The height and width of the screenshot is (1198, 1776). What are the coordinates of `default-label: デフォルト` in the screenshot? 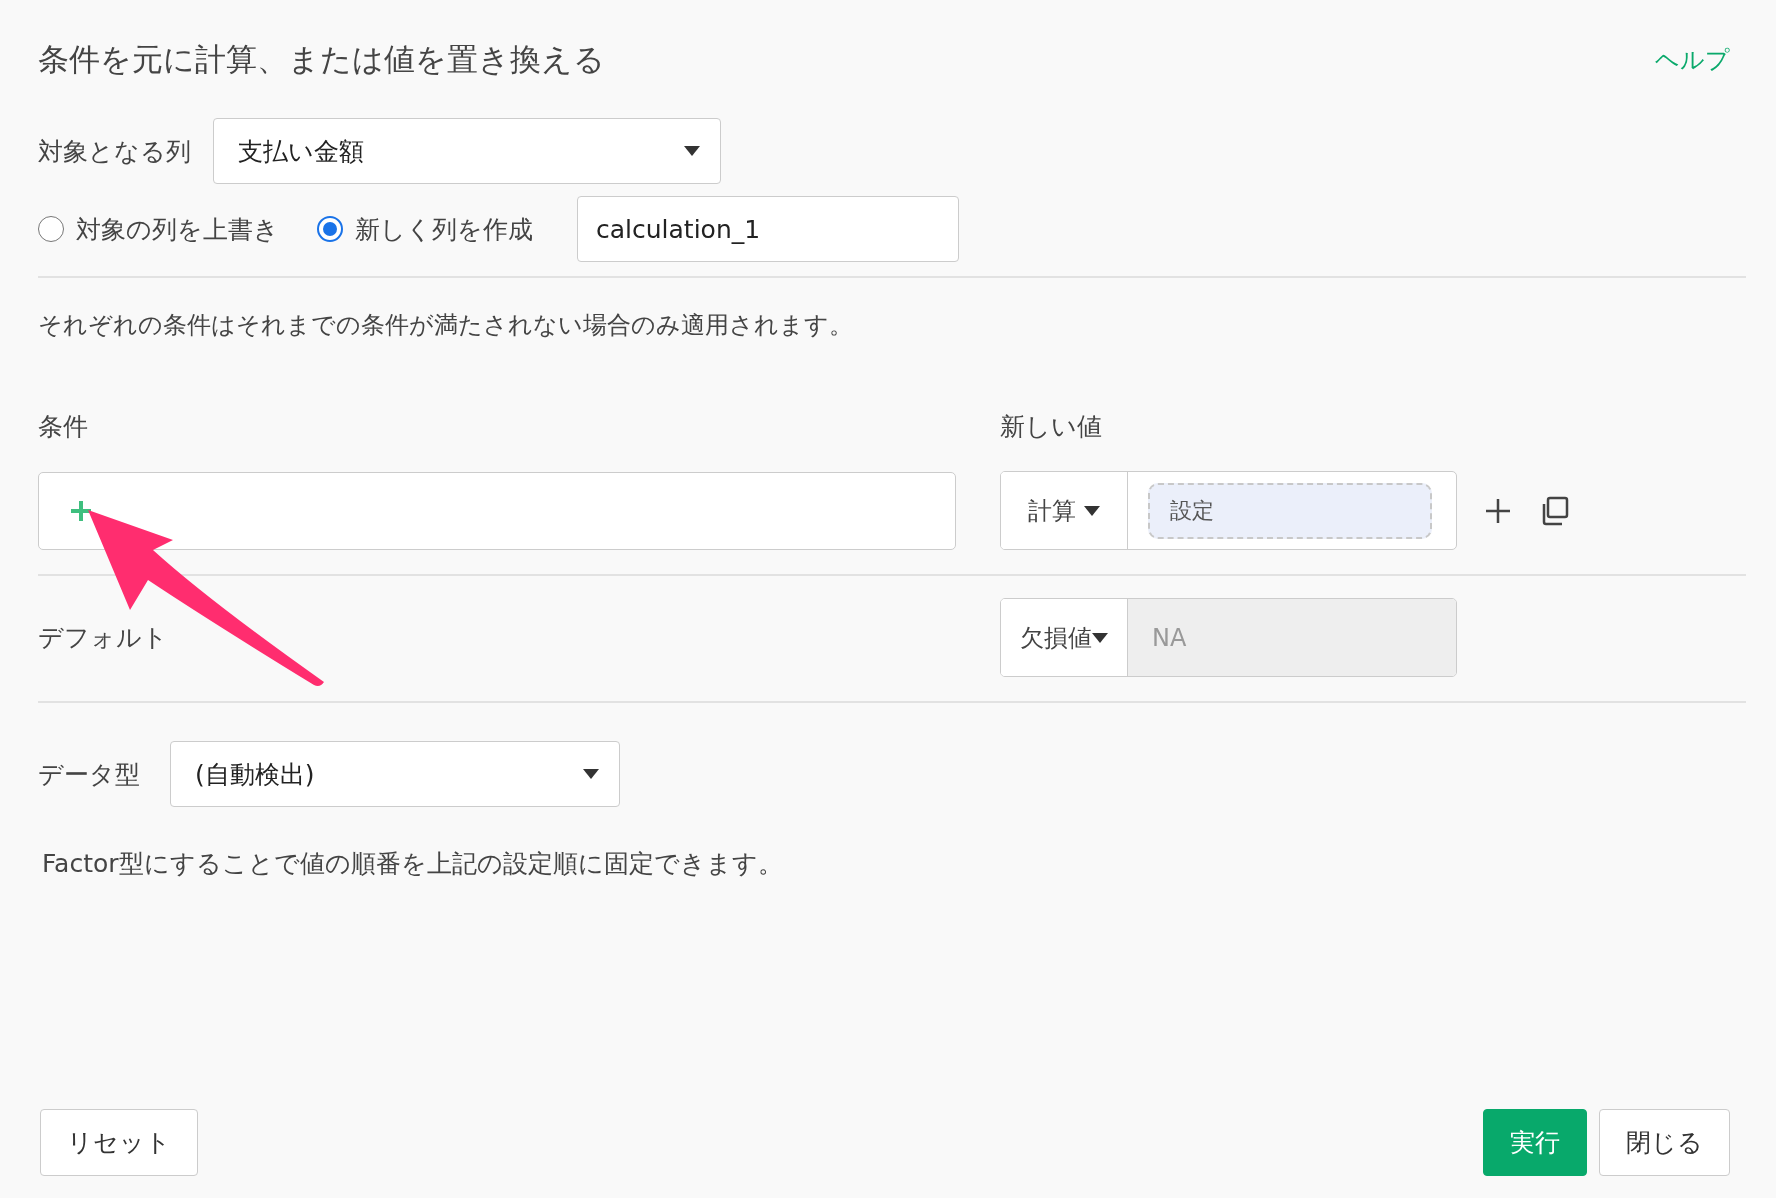 It's located at (103, 638).